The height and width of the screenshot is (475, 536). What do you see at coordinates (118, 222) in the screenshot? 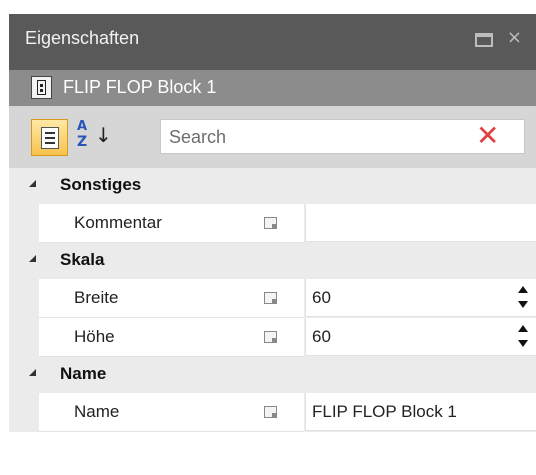
I see `property-name: Kommentar` at bounding box center [118, 222].